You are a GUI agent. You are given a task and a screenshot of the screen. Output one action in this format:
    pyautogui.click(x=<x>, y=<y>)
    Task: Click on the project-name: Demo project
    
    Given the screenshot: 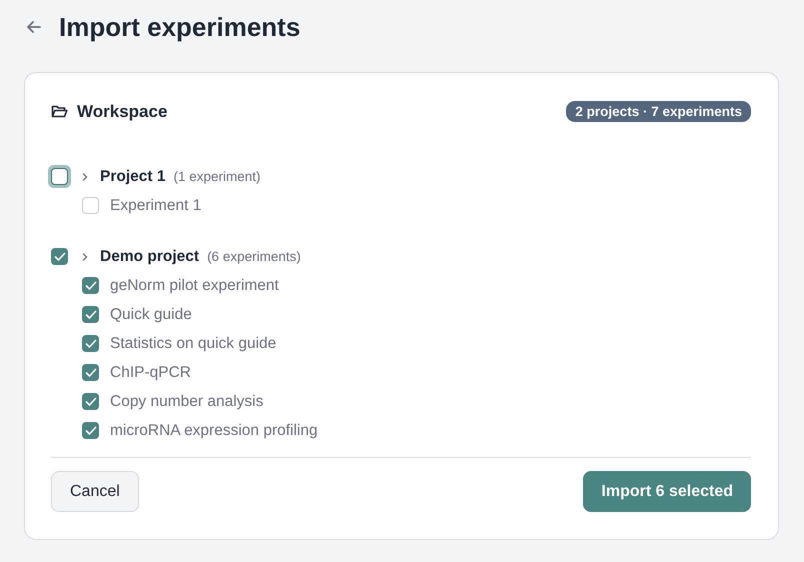 What is the action you would take?
    pyautogui.click(x=150, y=257)
    